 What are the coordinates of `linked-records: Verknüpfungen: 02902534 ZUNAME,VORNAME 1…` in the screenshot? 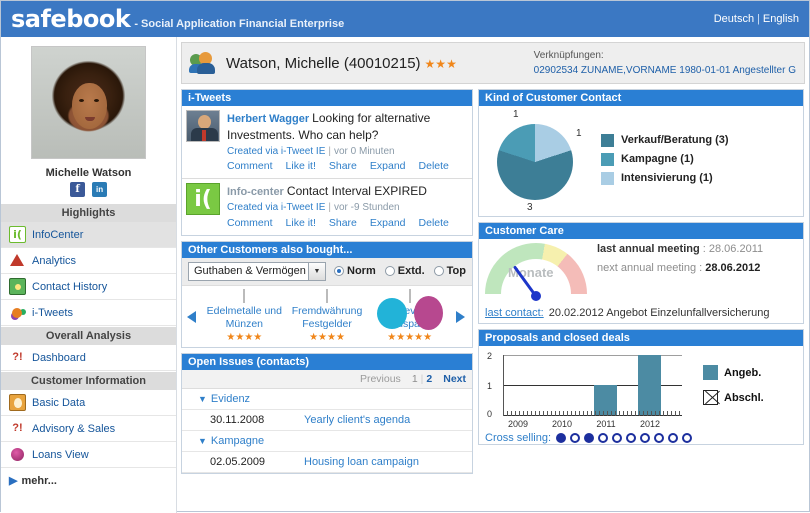 It's located at (665, 63).